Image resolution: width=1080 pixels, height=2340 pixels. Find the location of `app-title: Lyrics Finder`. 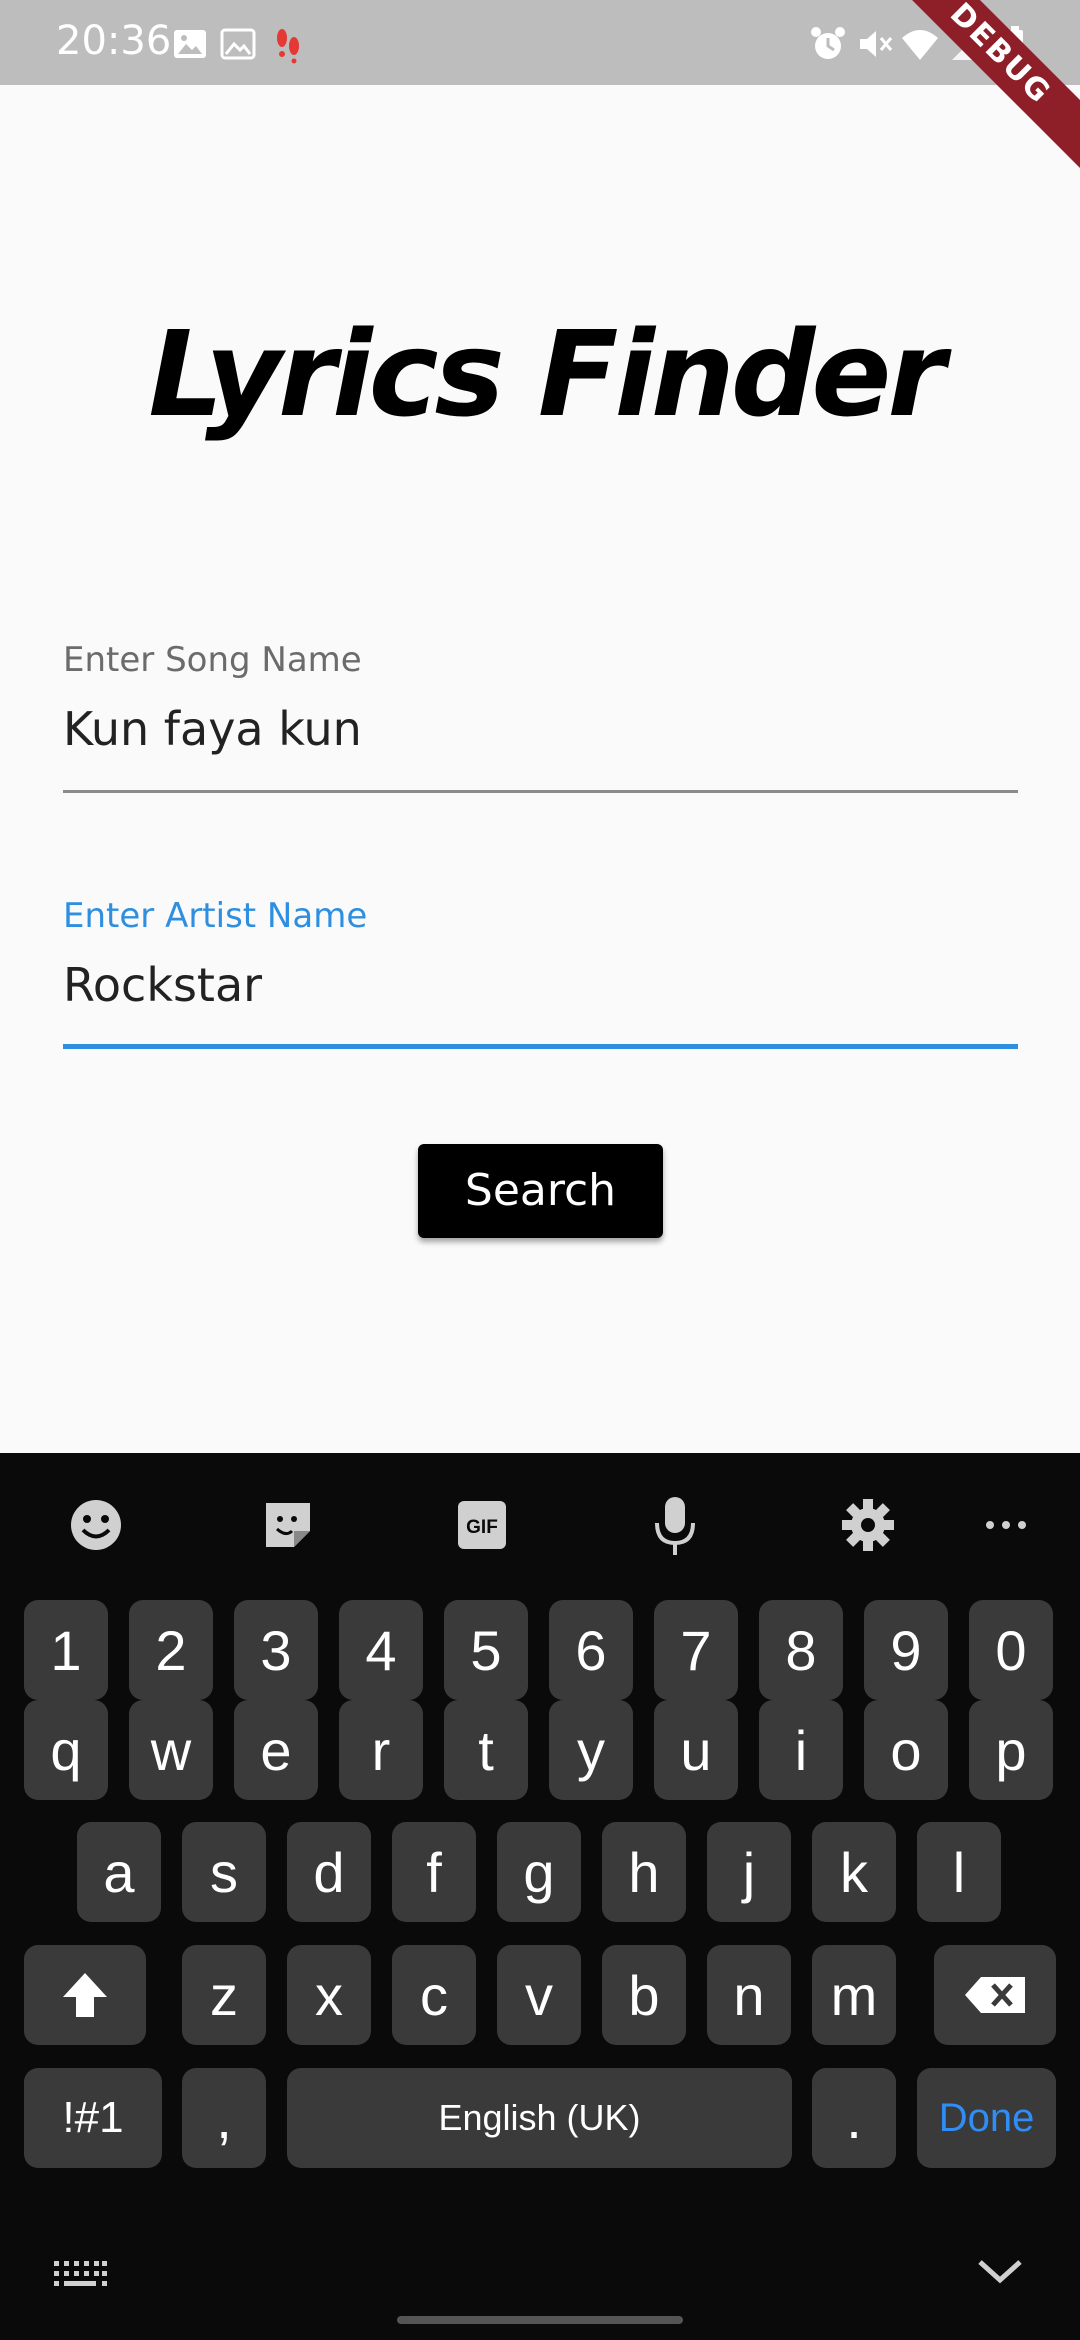

app-title: Lyrics Finder is located at coordinates (546, 374).